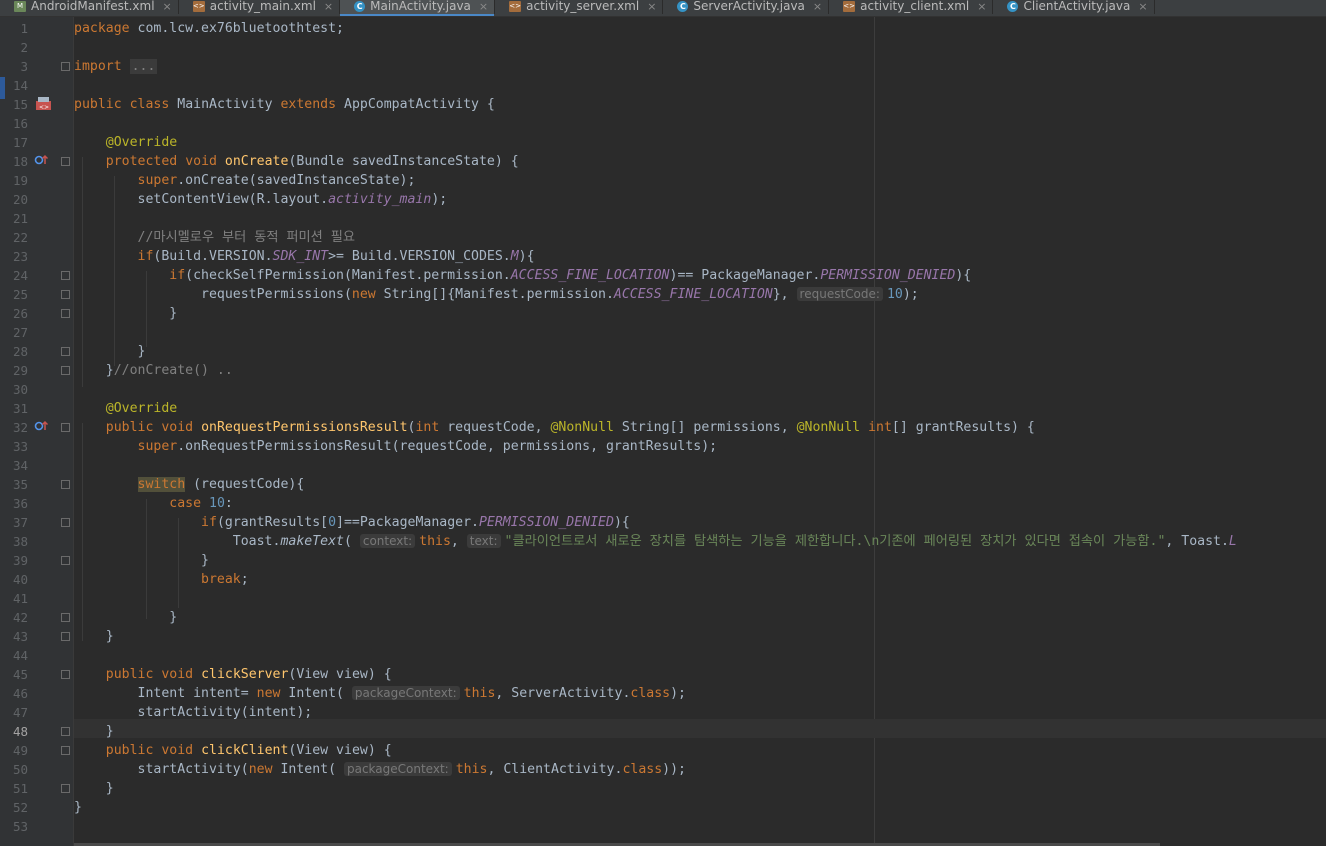  What do you see at coordinates (20, 731) in the screenshot?
I see `line-number-current: 48` at bounding box center [20, 731].